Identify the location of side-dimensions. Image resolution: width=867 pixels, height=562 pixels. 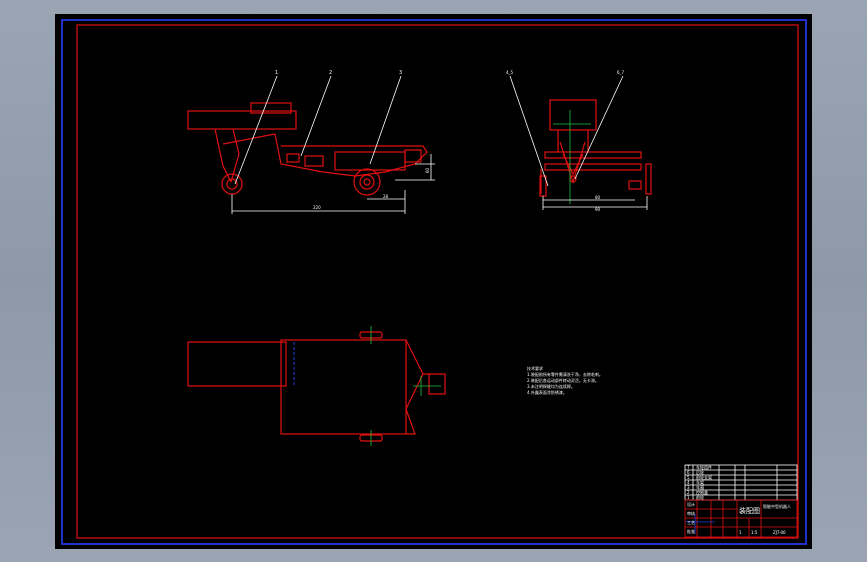
(333, 144).